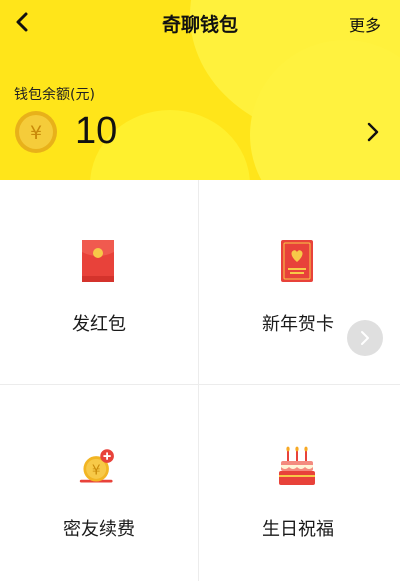 The height and width of the screenshot is (581, 400). I want to click on back-button, so click(23, 22).